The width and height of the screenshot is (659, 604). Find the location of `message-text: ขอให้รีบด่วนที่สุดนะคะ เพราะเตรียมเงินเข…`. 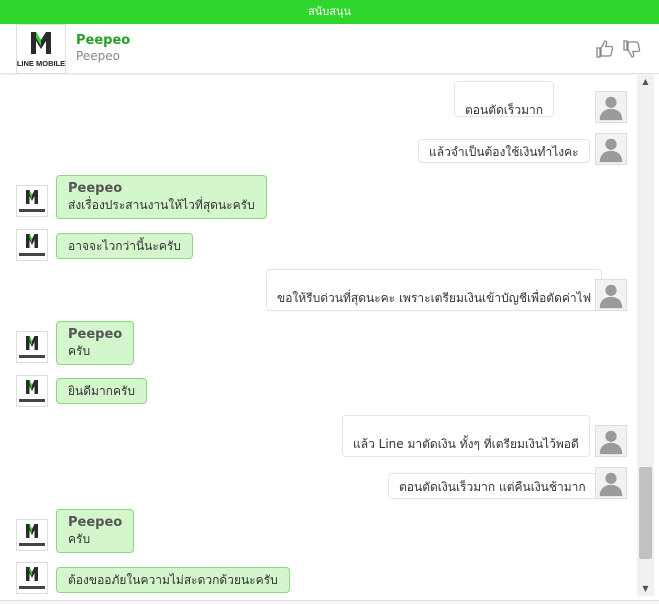

message-text: ขอให้รีบด่วนที่สุดนะคะ เพราะเตรียมเงินเข… is located at coordinates (434, 298).